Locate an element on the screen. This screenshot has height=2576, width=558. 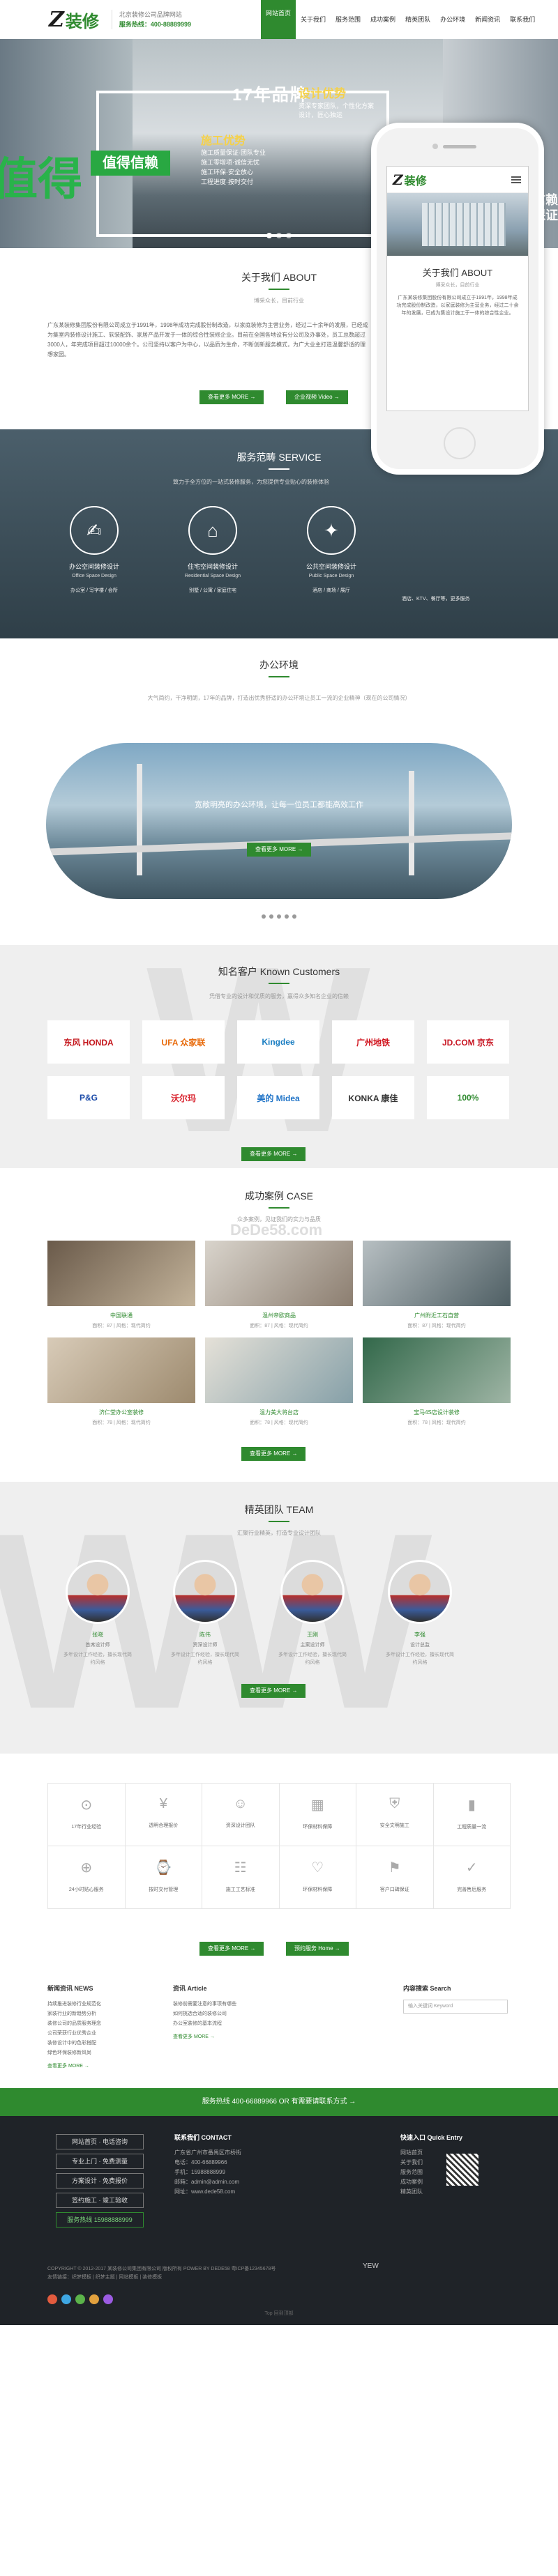
case-card: 温州帝欧商品 面积：87 | 风格：现代简约 is located at coordinates (279, 1285).